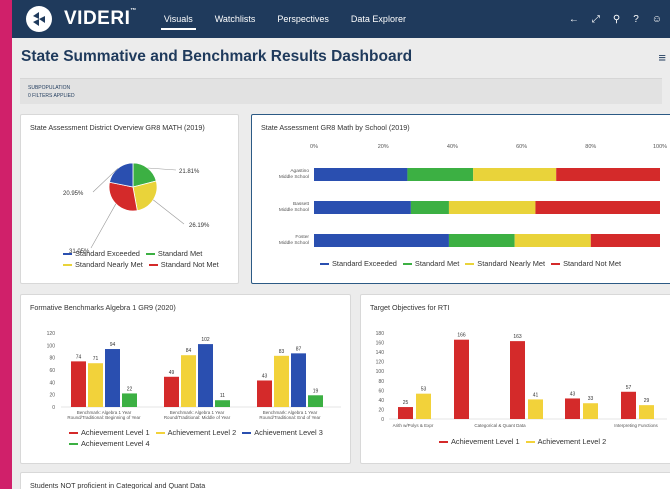  I want to click on subpopulation-bar: SUBPOPULATION 0 FILTERS APPLIED, so click(341, 91).